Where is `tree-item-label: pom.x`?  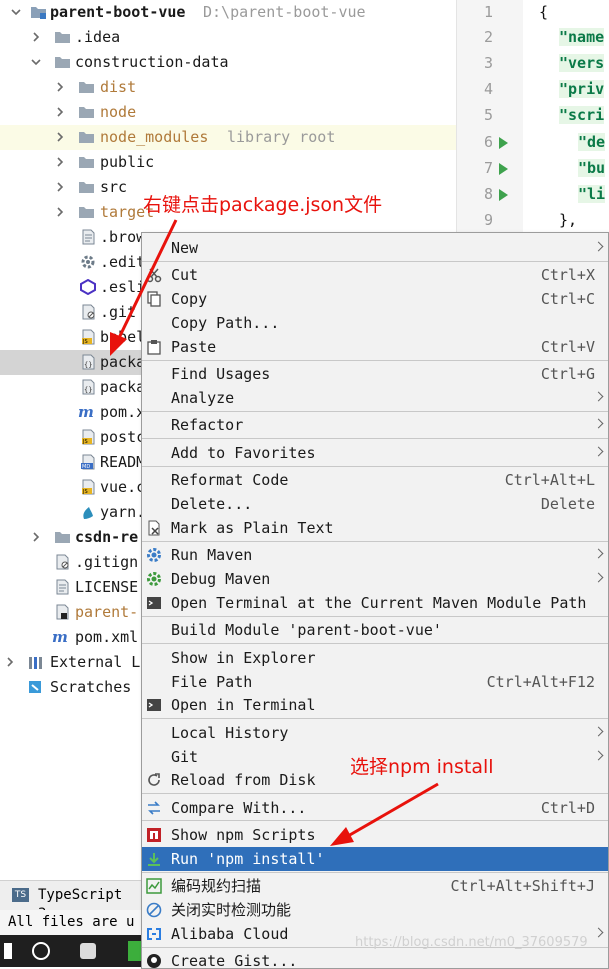 tree-item-label: pom.x is located at coordinates (123, 412).